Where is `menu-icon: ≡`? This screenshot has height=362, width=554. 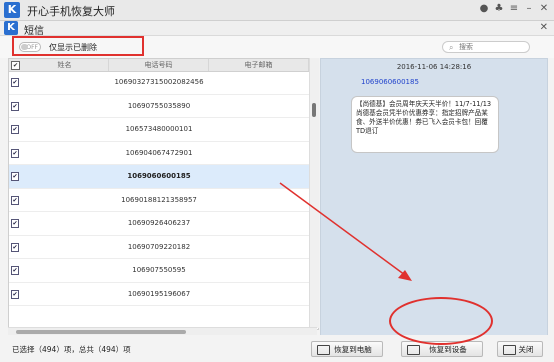 menu-icon: ≡ is located at coordinates (514, 9).